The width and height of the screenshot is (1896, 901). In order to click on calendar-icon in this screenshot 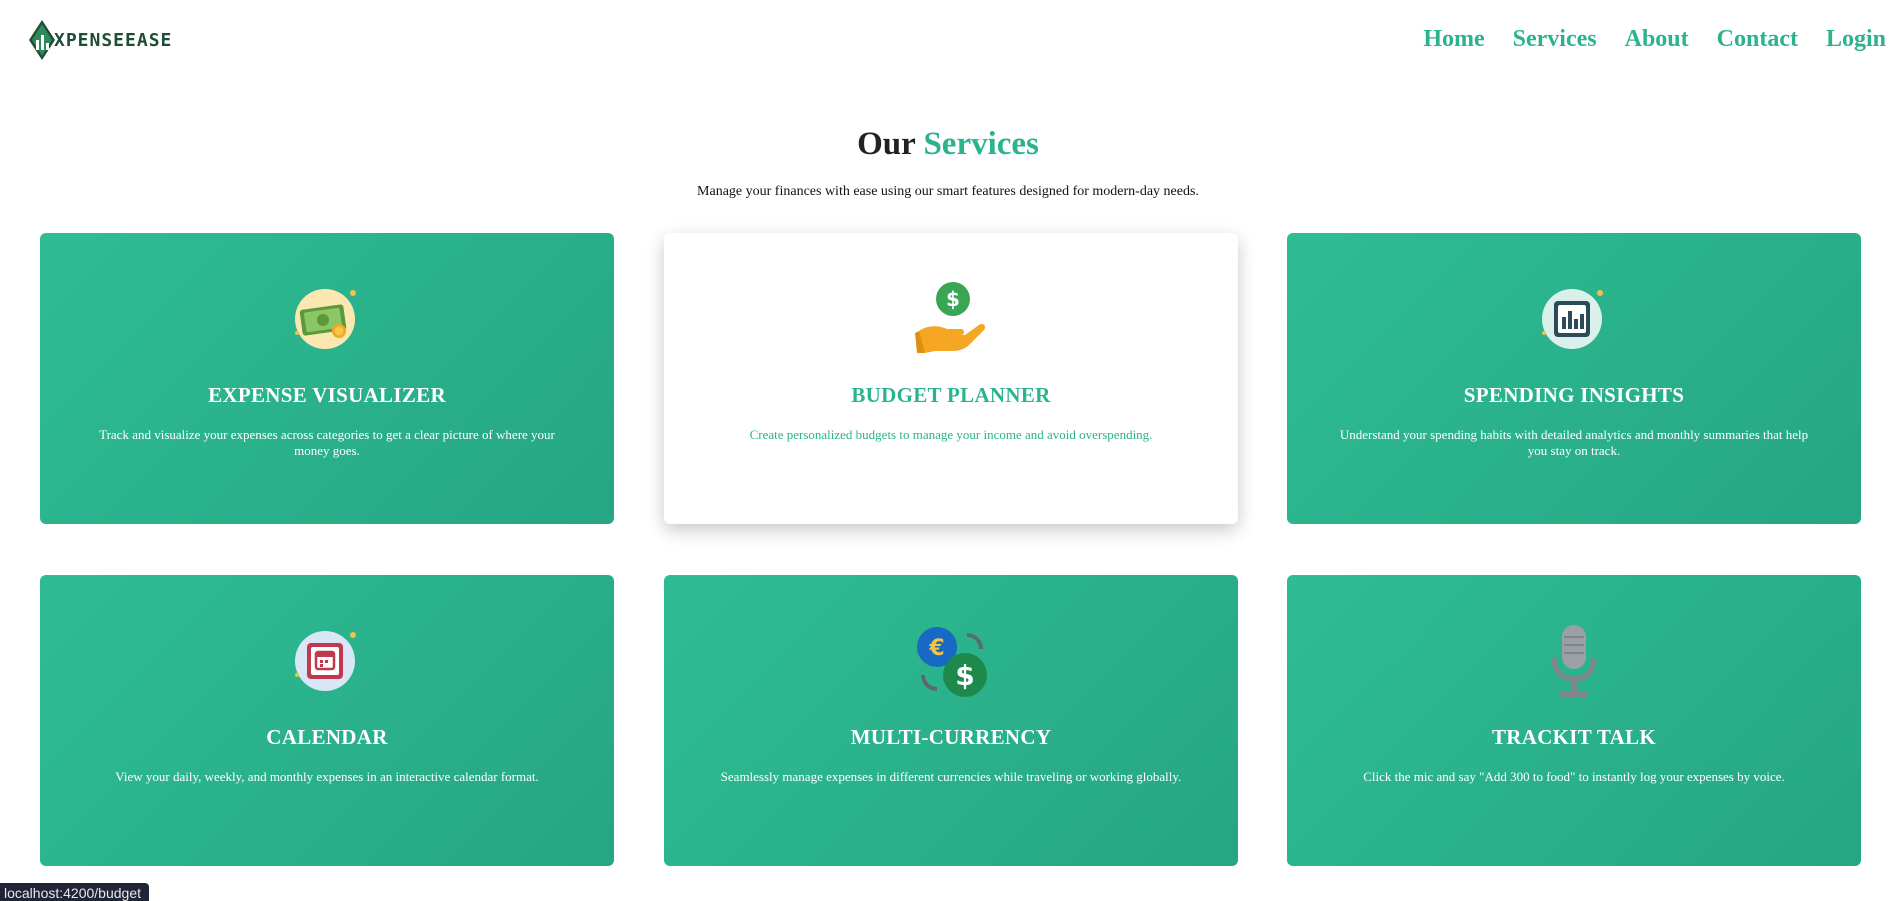, I will do `click(325, 661)`.